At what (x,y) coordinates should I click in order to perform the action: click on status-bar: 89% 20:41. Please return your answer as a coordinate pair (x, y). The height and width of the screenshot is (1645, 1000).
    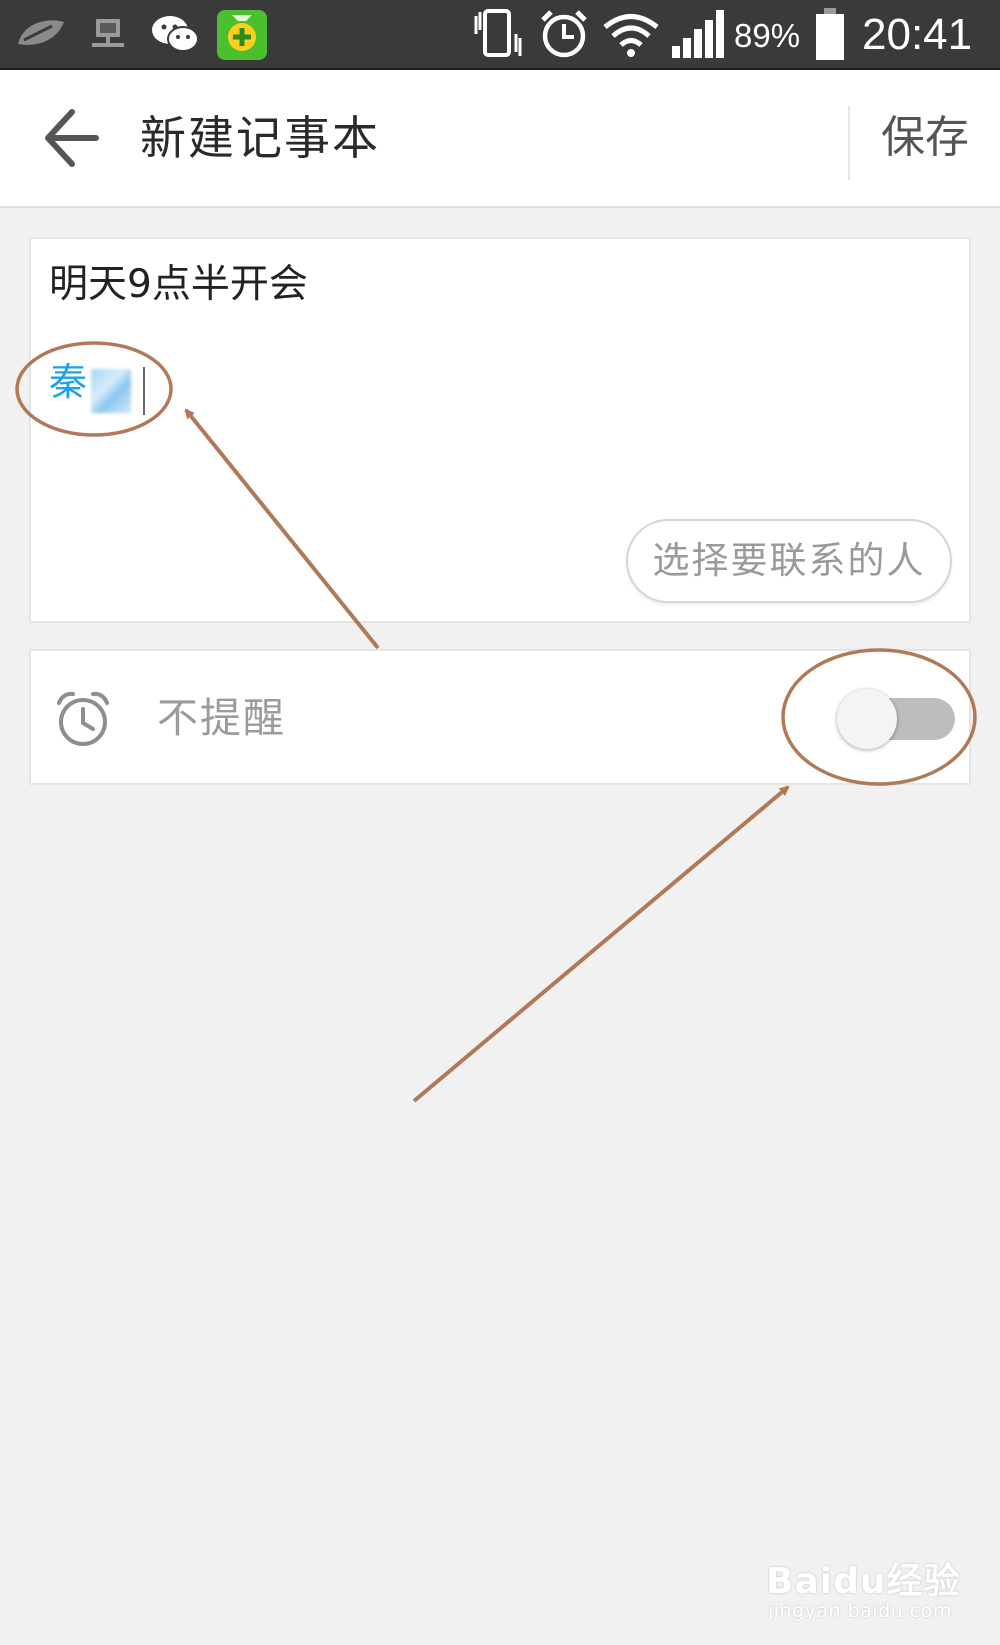
    Looking at the image, I should click on (500, 35).